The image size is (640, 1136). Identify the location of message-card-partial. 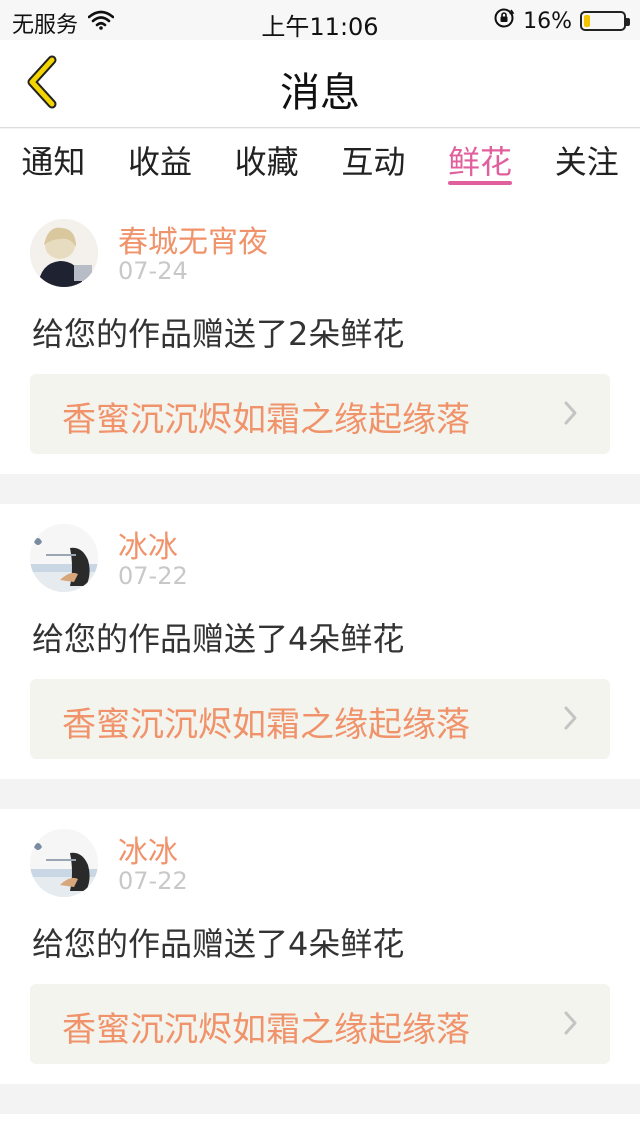
(320, 1125).